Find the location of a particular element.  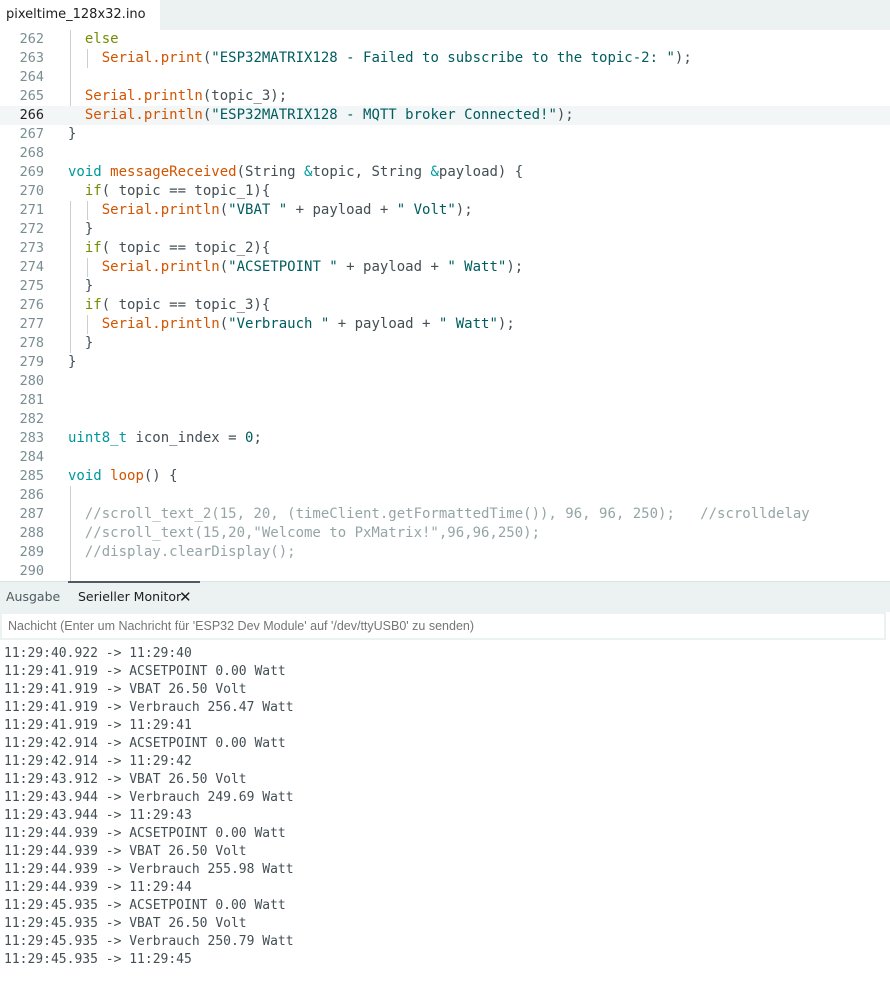

line-number: 264 is located at coordinates (31, 77).